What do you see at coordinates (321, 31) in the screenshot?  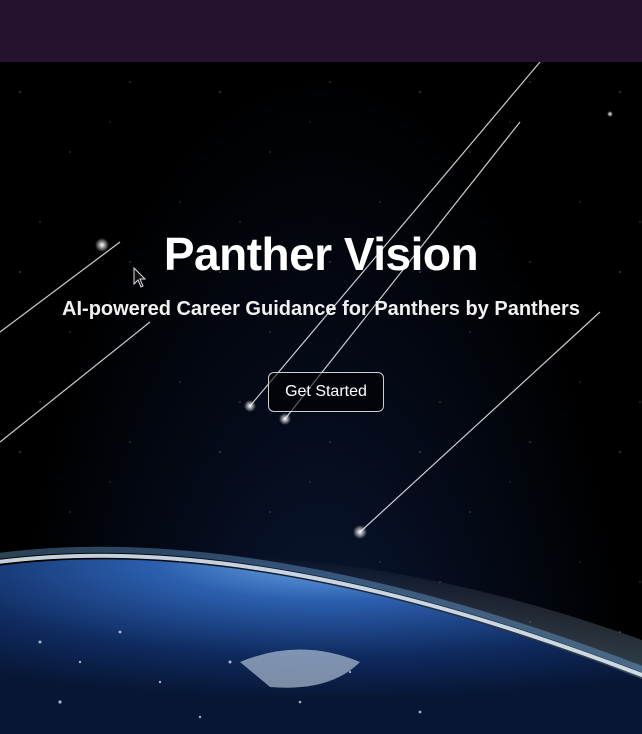 I see `top-bar` at bounding box center [321, 31].